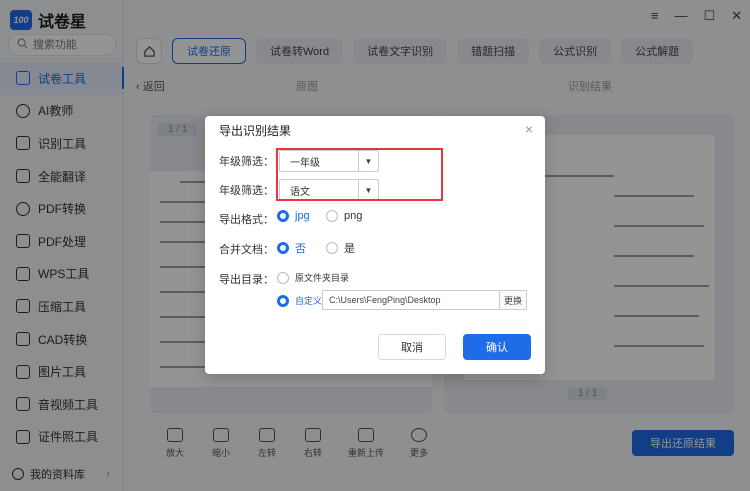 Image resolution: width=750 pixels, height=491 pixels. Describe the element at coordinates (255, 131) in the screenshot. I see `dialog-title: 导出识别结果` at that location.